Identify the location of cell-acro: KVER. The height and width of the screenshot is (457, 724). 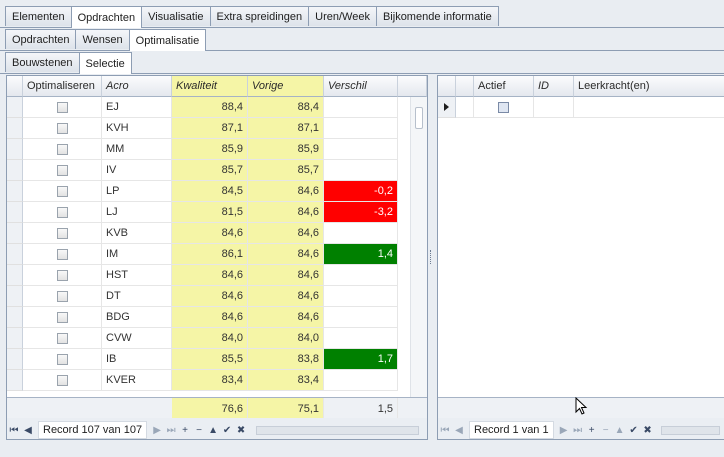
(137, 380).